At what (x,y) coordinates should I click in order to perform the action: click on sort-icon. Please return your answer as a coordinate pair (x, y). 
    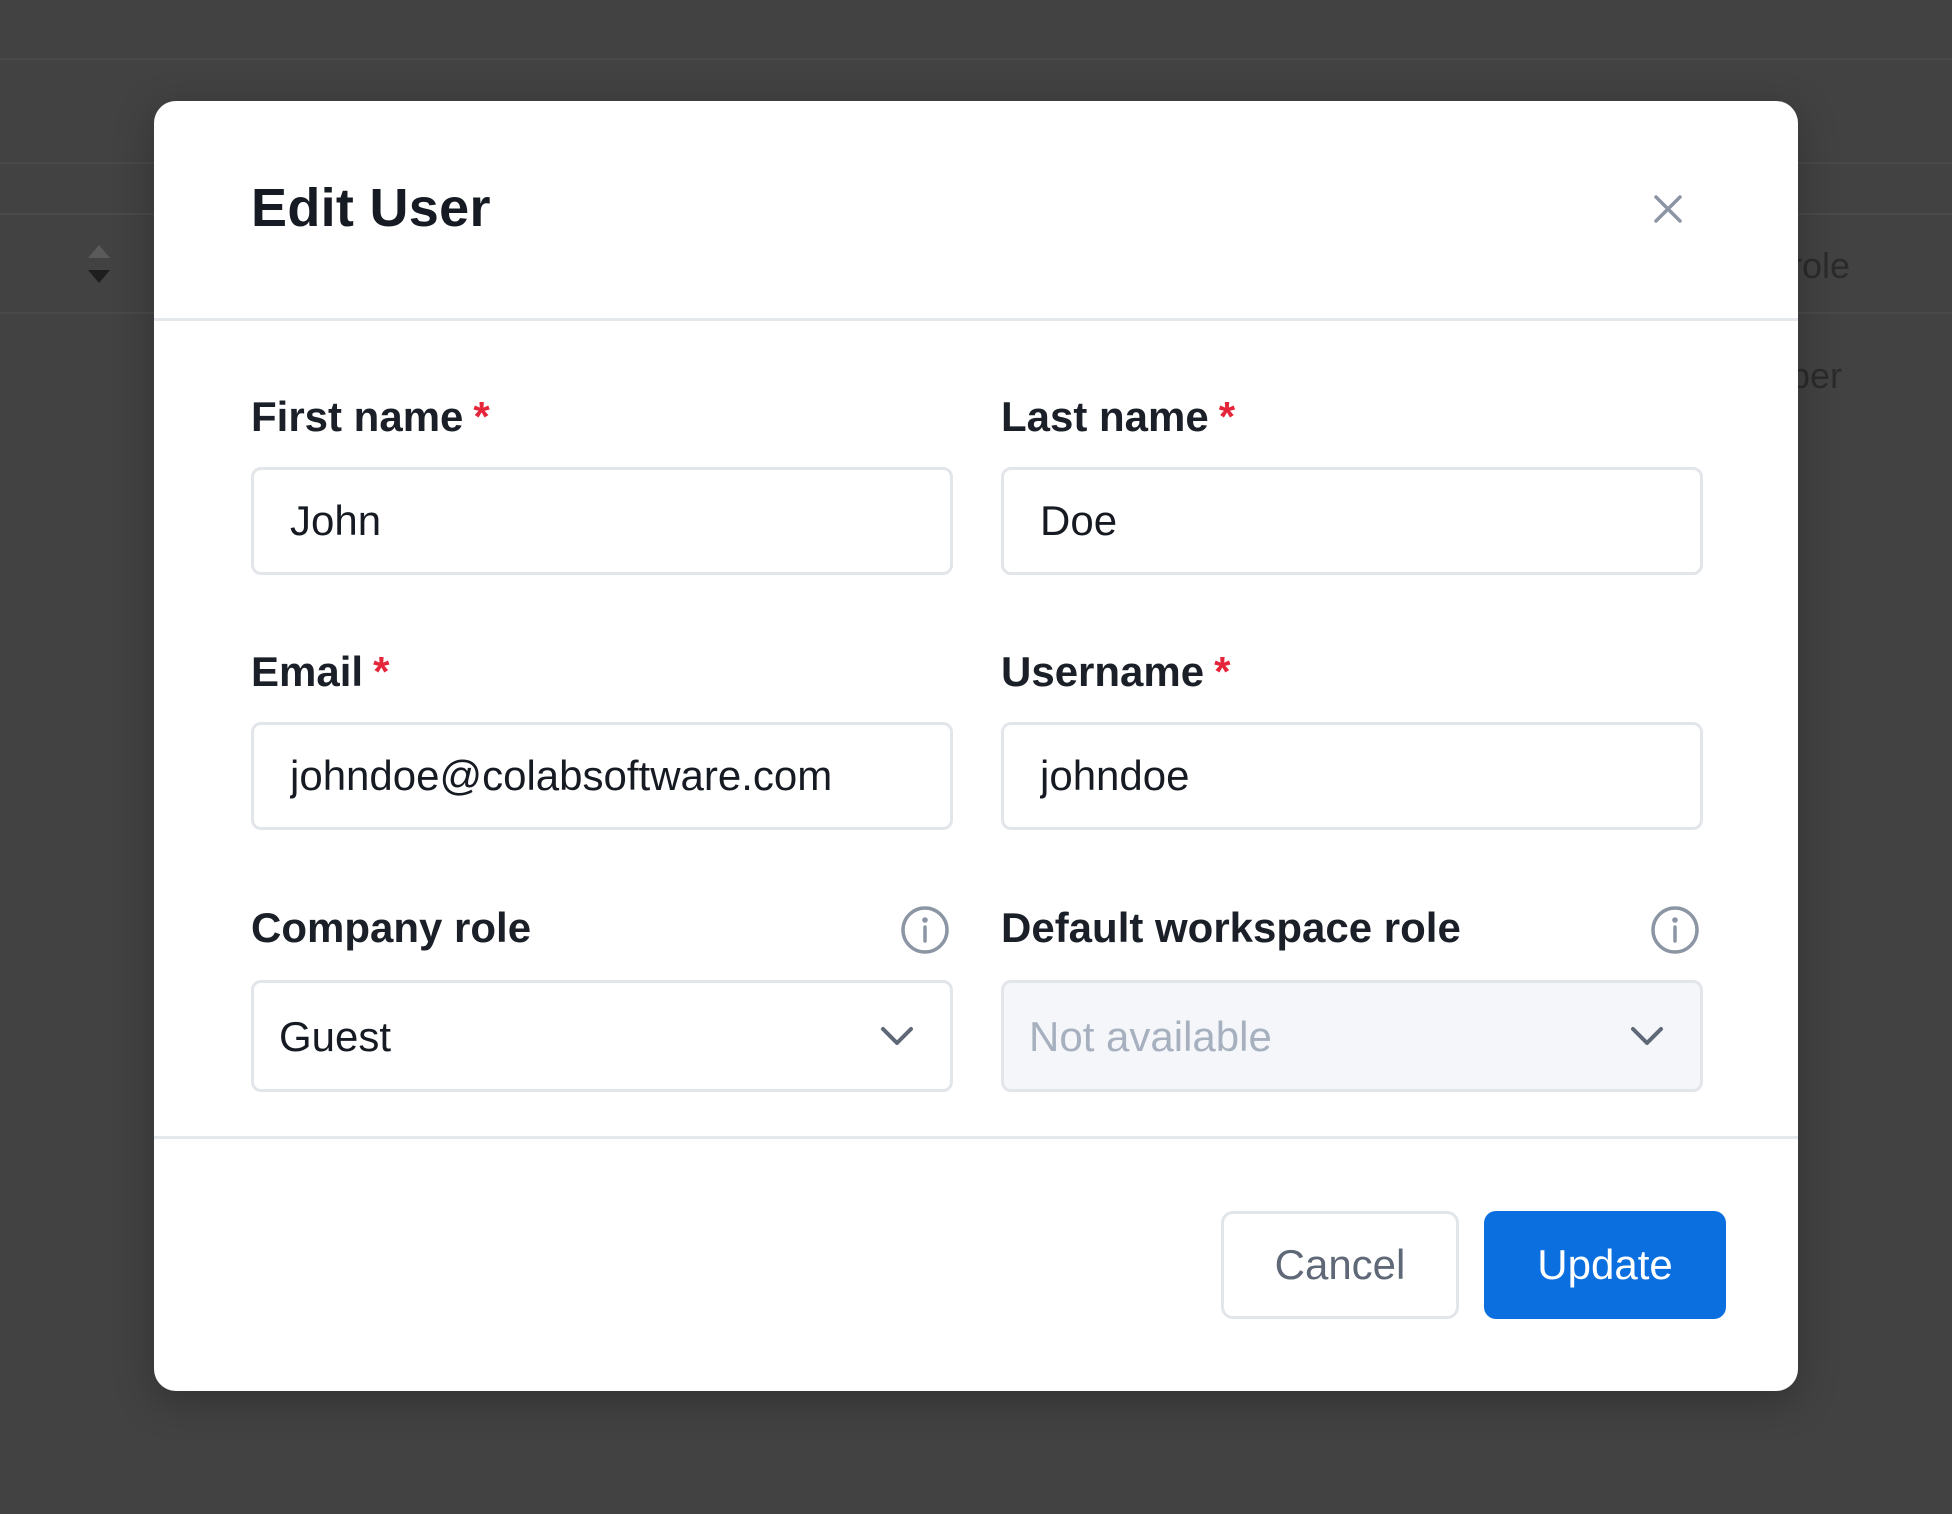
    Looking at the image, I should click on (99, 264).